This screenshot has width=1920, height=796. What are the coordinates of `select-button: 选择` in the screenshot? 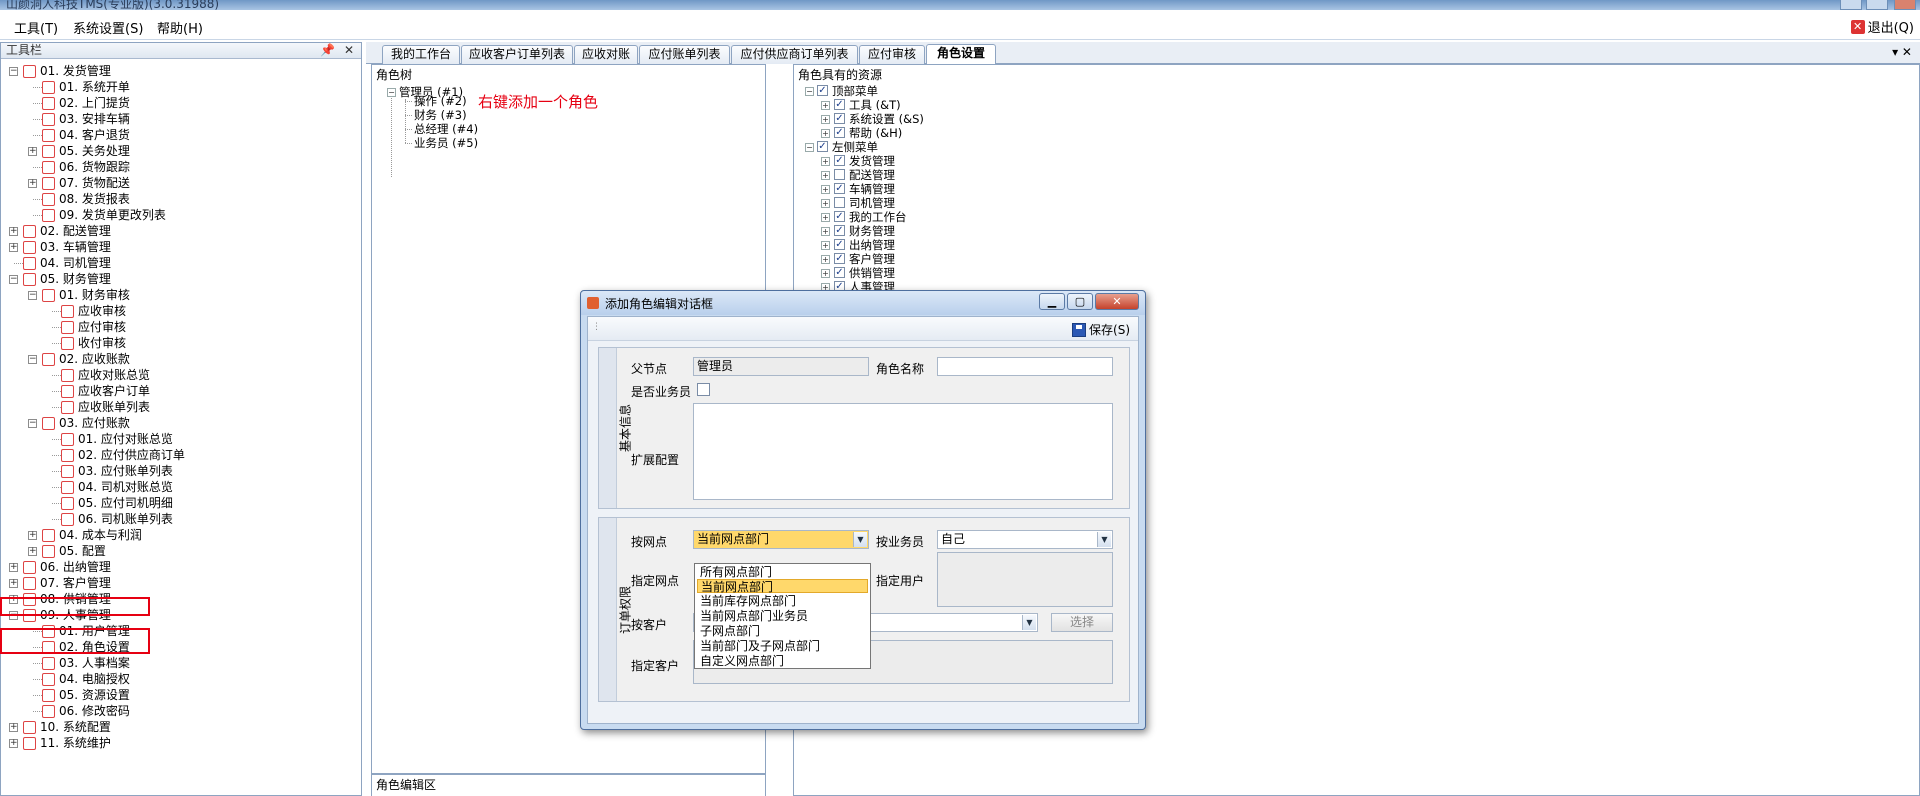 It's located at (1082, 622).